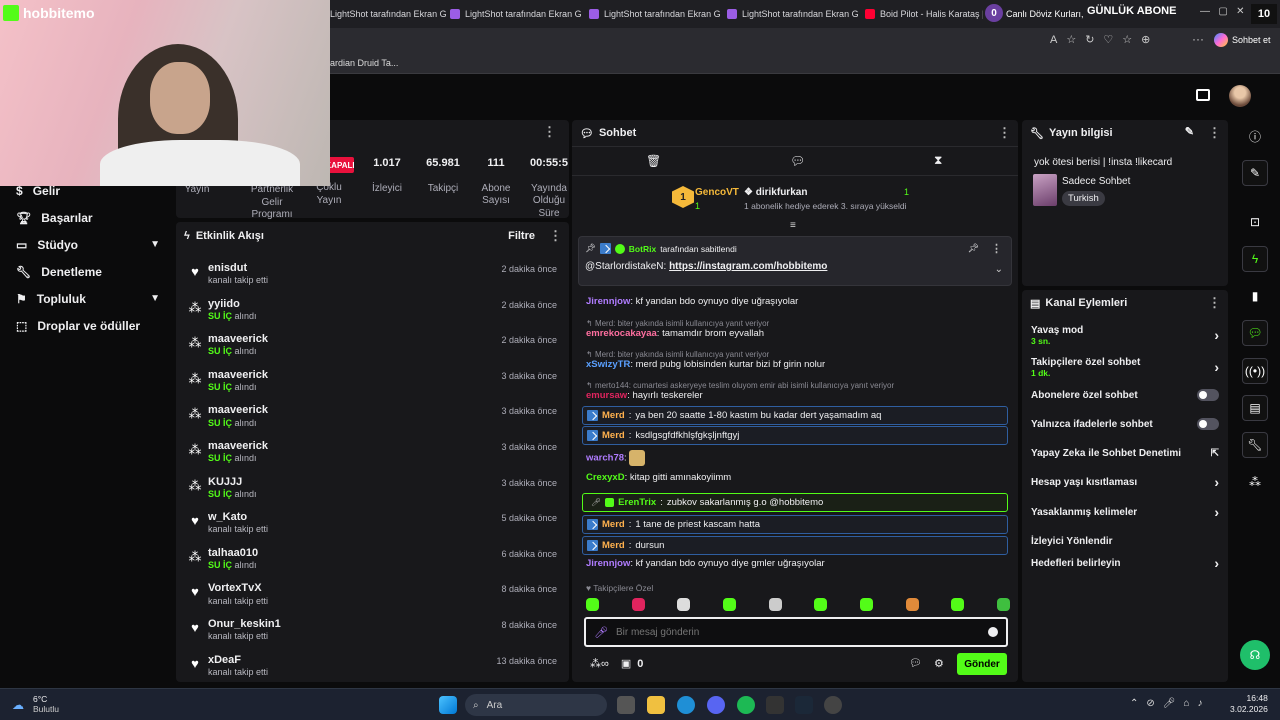  What do you see at coordinates (1125, 512) in the screenshot?
I see `channel-action-item: Yasaklanmış kelimeler ›` at bounding box center [1125, 512].